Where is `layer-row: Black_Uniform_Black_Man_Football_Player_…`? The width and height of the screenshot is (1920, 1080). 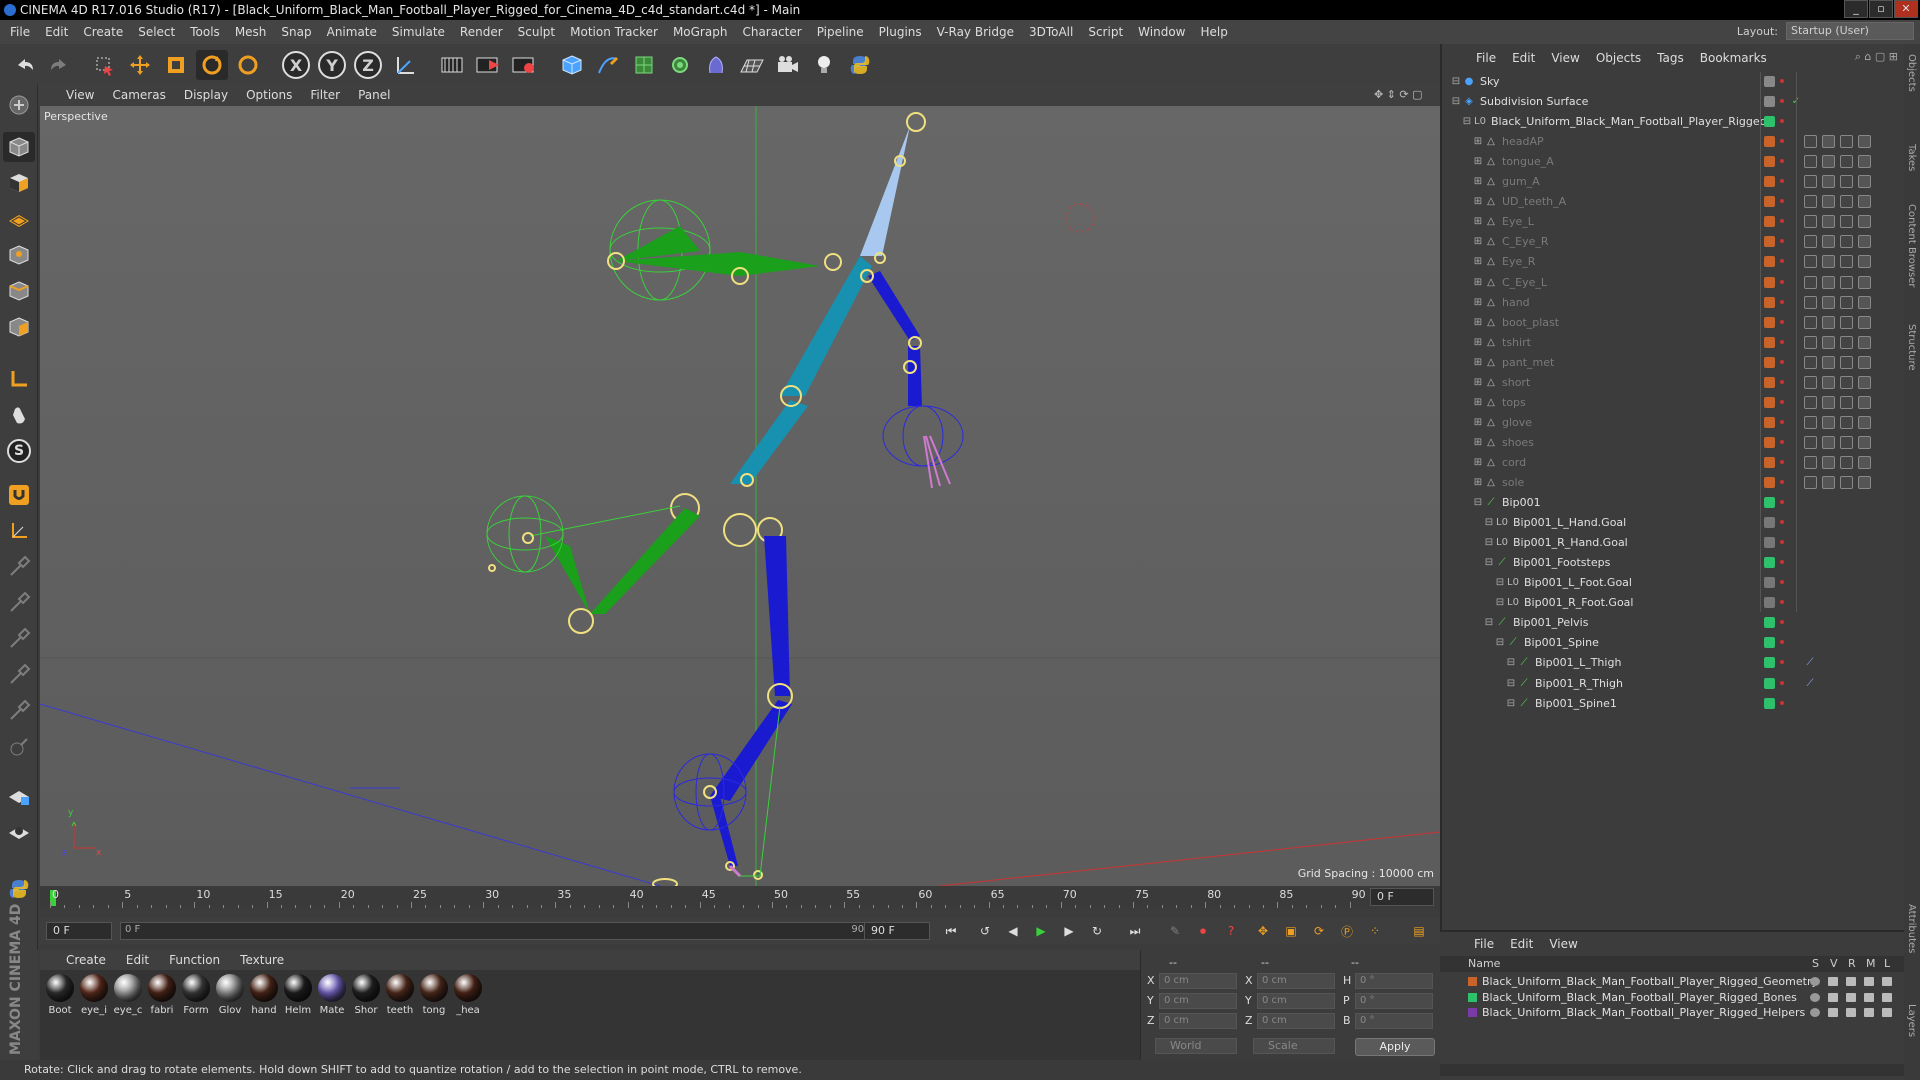 layer-row: Black_Uniform_Black_Man_Football_Player_… is located at coordinates (1672, 981).